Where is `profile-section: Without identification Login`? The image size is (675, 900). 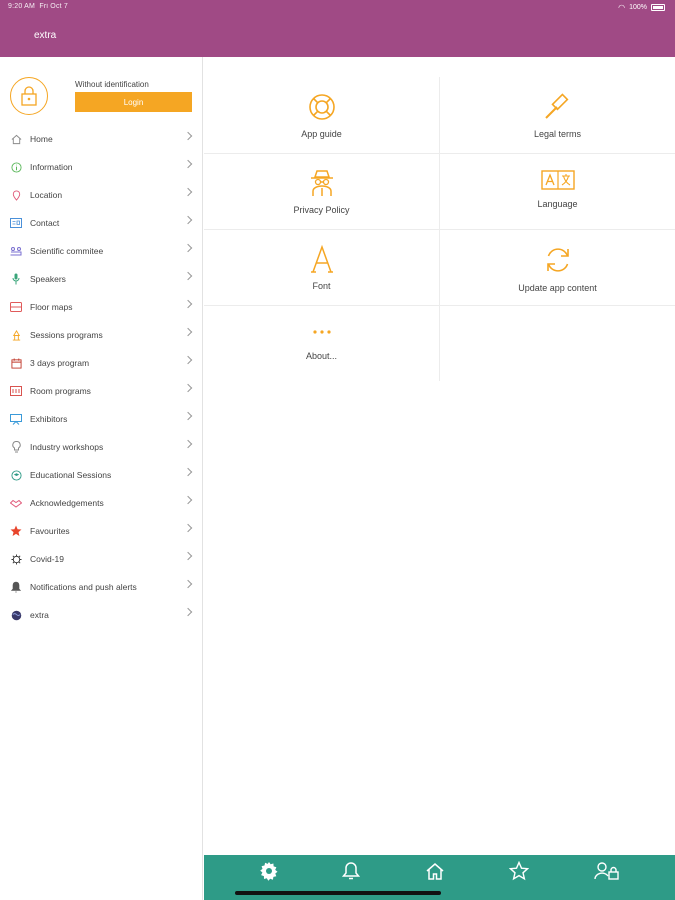 profile-section: Without identification Login is located at coordinates (101, 92).